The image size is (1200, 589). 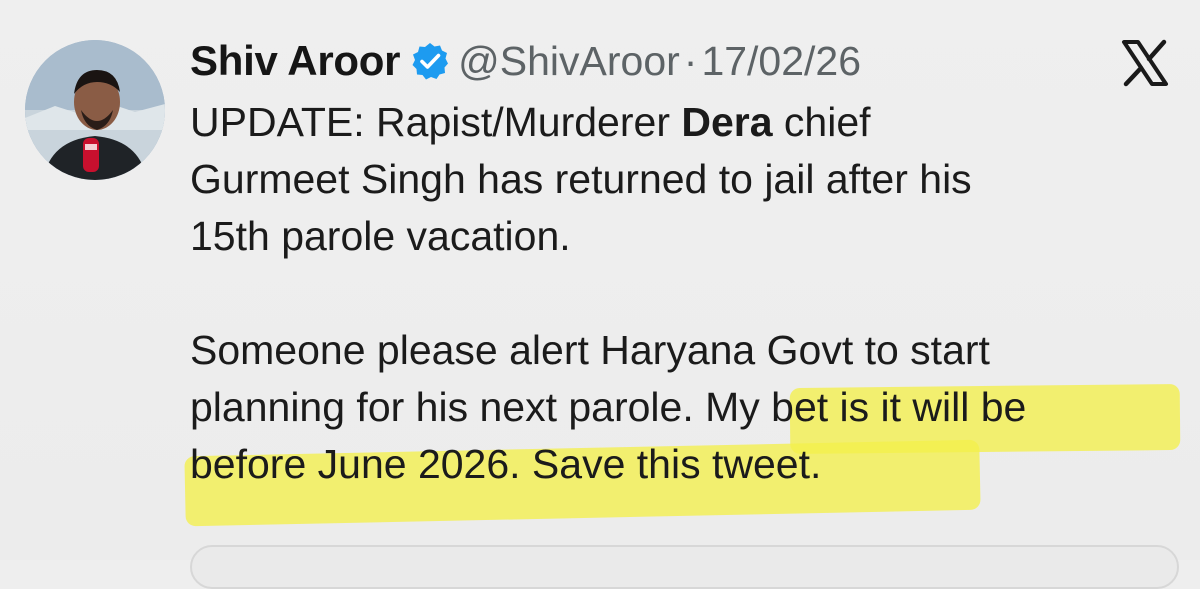 I want to click on x-logo-icon, so click(x=1145, y=63).